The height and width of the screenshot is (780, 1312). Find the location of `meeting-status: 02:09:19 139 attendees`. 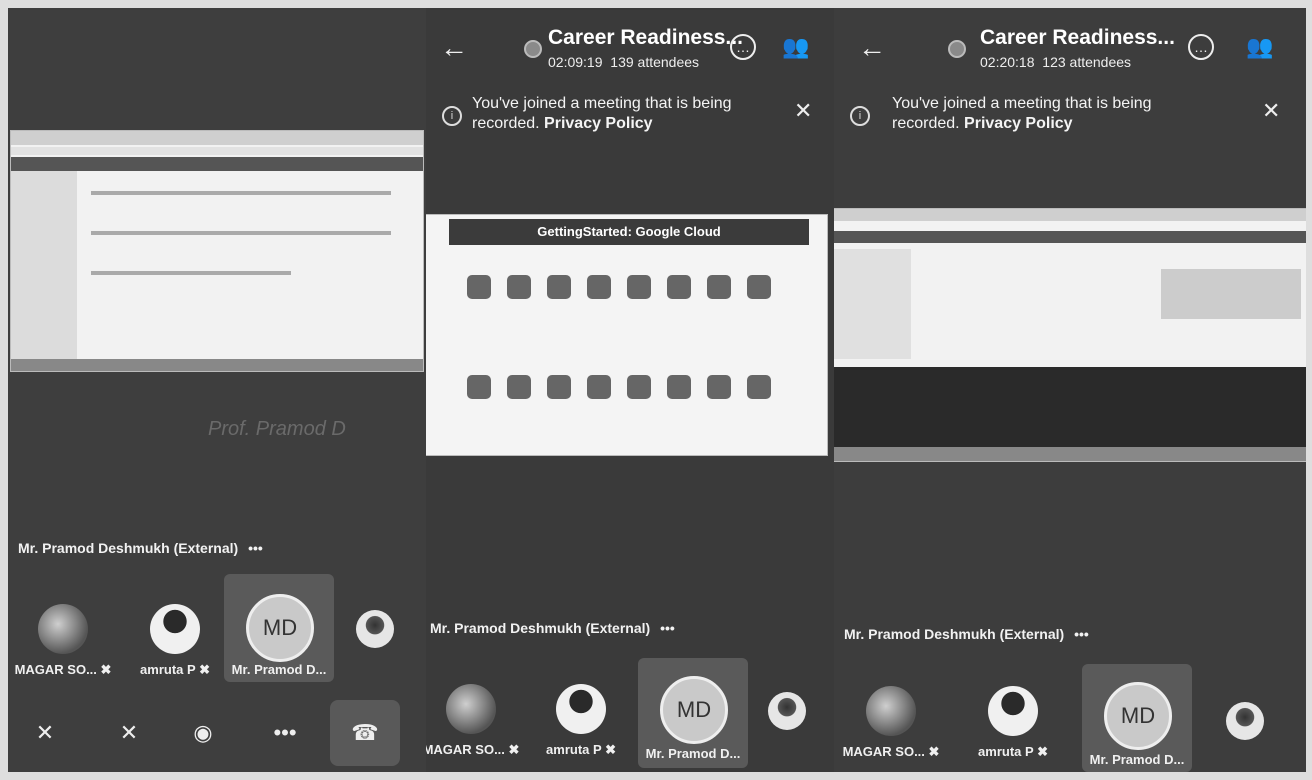

meeting-status: 02:09:19 139 attendees is located at coordinates (624, 62).